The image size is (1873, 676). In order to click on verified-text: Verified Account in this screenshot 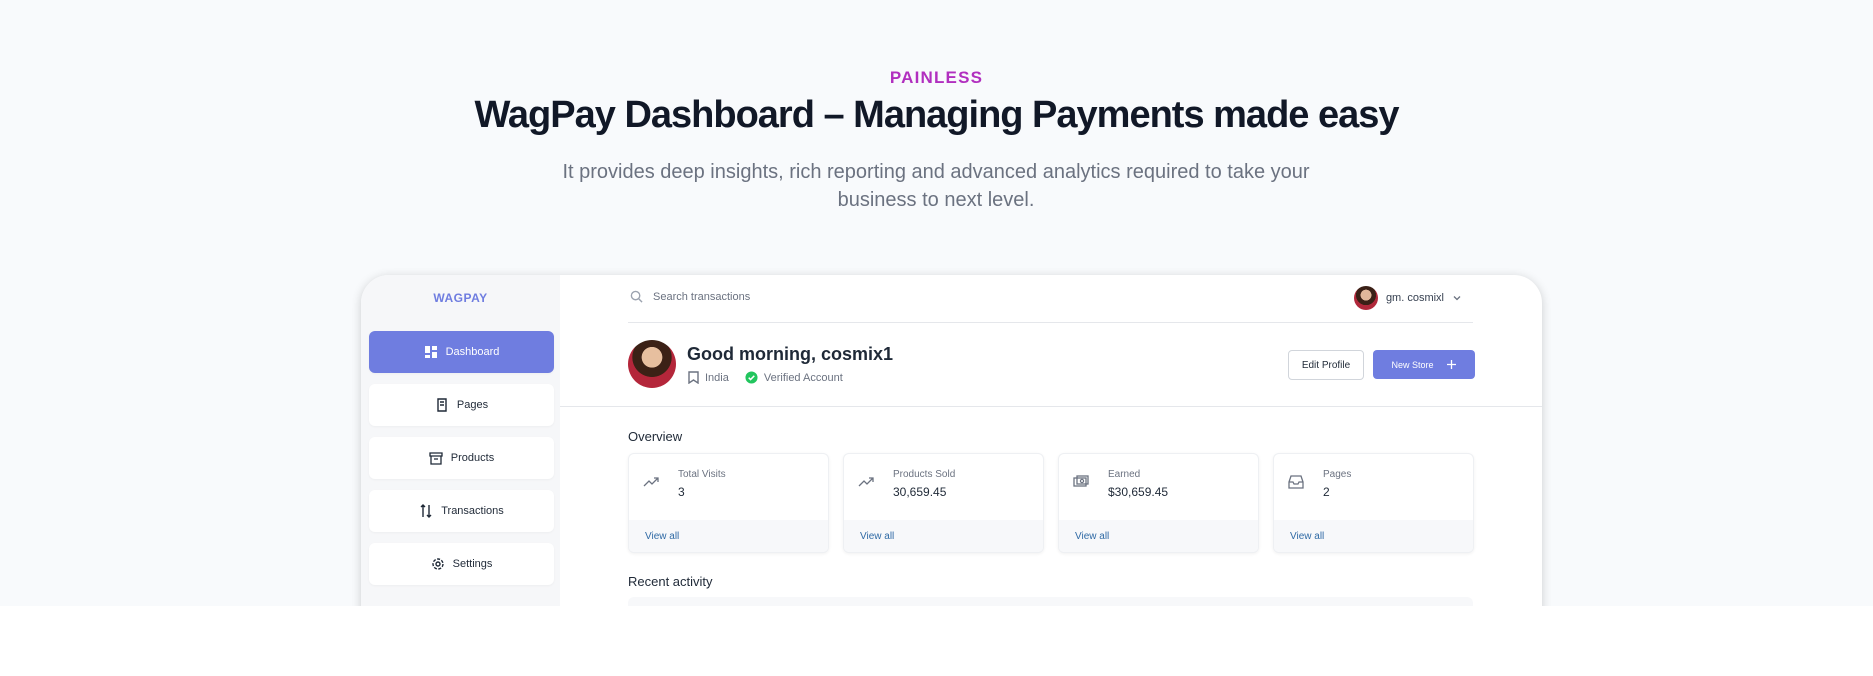, I will do `click(803, 377)`.